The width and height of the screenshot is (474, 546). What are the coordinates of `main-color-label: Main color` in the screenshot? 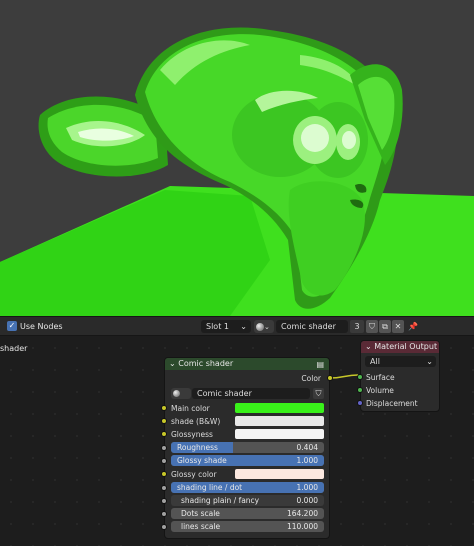 It's located at (190, 408).